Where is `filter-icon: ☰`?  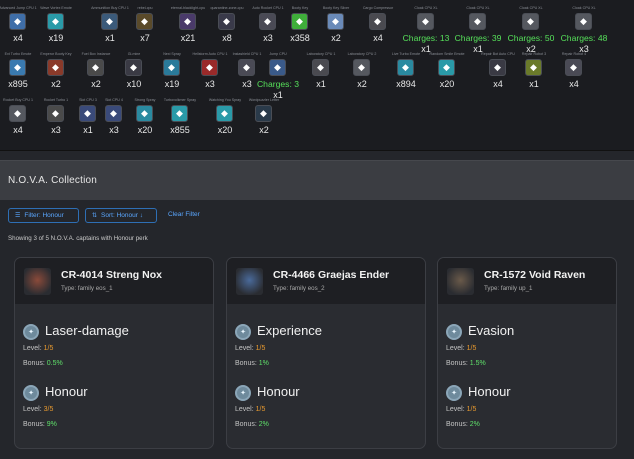
filter-icon: ☰ is located at coordinates (18, 216).